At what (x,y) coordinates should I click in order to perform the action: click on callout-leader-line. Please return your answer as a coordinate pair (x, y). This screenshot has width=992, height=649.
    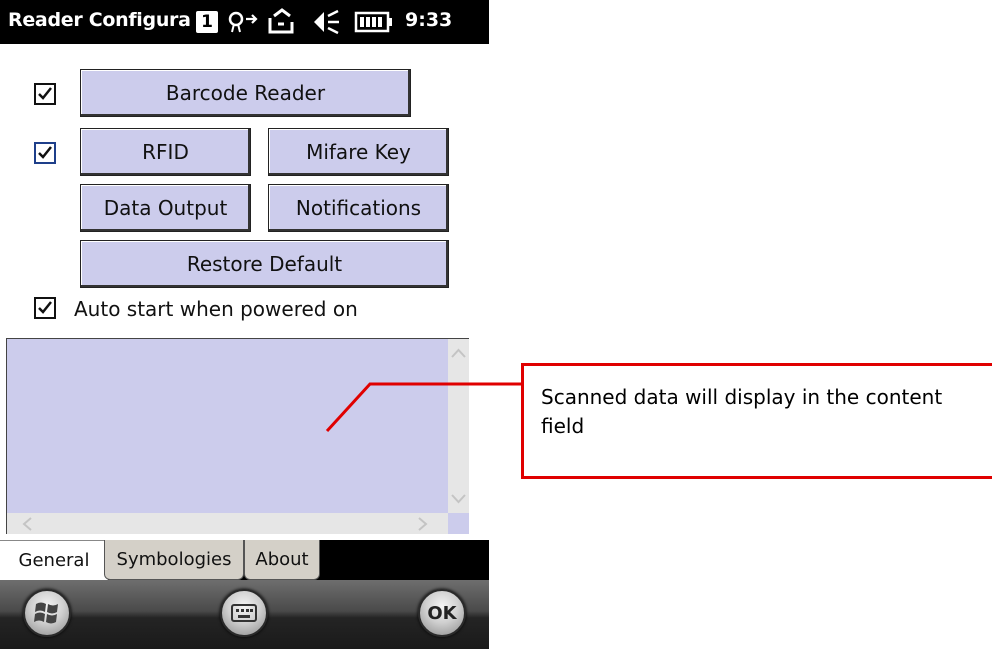
    Looking at the image, I should click on (423, 407).